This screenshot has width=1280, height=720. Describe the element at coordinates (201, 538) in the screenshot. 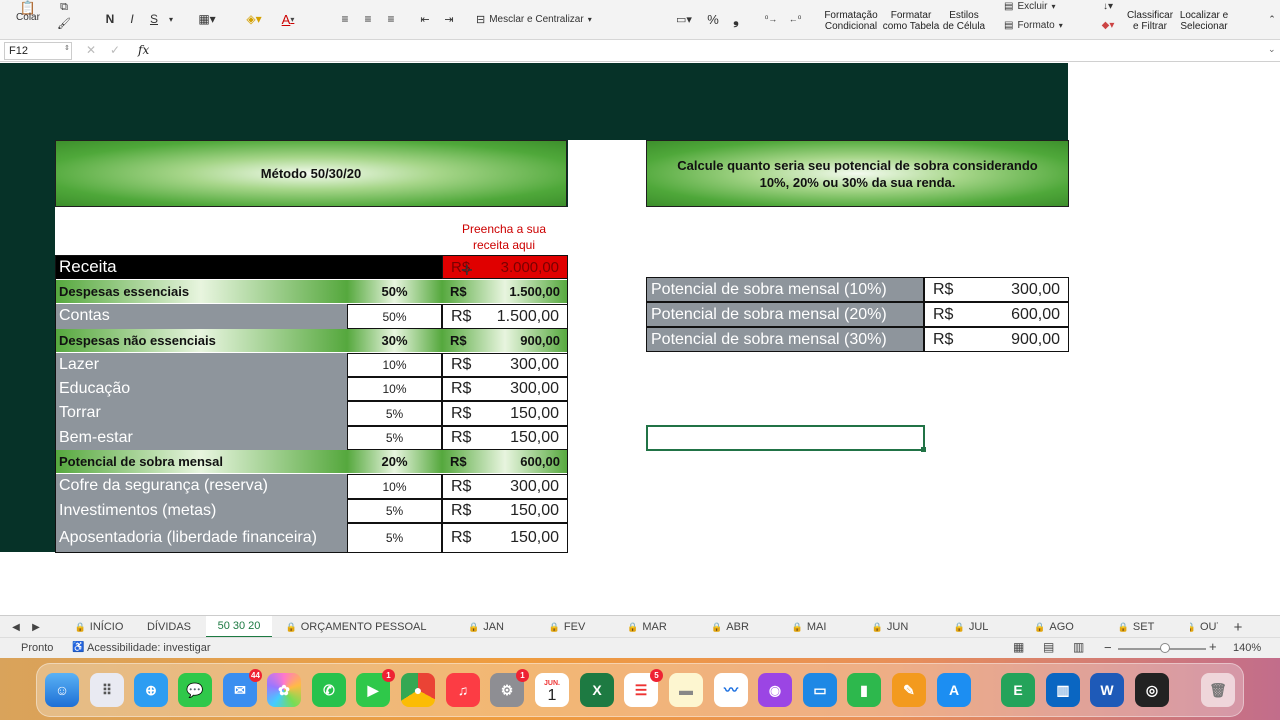

I see `expense-label: Aposentadoria (liberdade financeira)` at that location.